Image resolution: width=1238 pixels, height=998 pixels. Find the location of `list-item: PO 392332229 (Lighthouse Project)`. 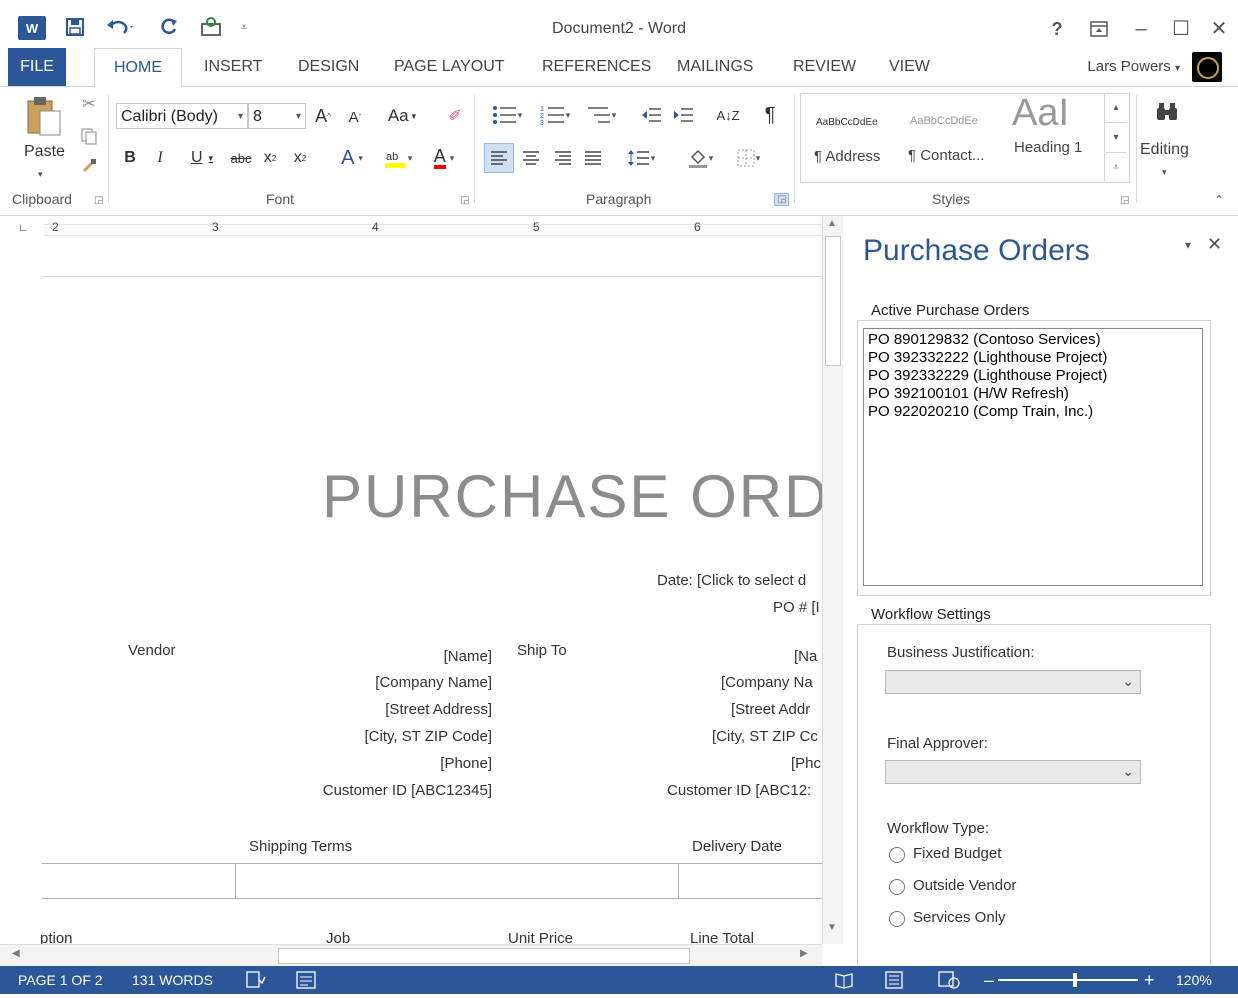

list-item: PO 392332229 (Lighthouse Project) is located at coordinates (1033, 376).